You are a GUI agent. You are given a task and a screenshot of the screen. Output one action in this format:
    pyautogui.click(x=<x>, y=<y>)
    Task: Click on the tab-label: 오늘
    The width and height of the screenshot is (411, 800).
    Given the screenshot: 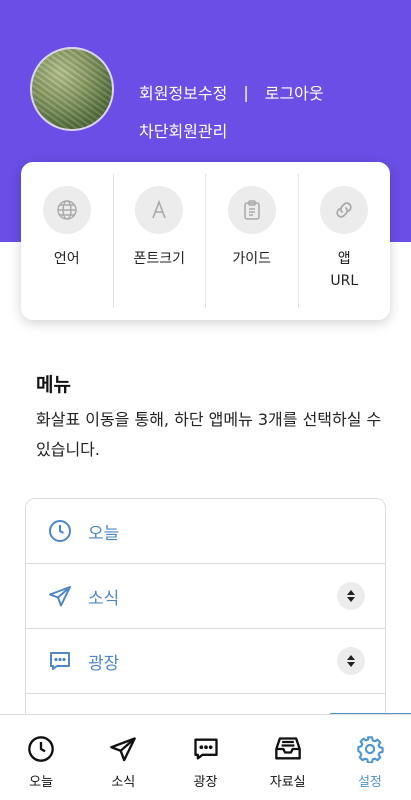 What is the action you would take?
    pyautogui.click(x=41, y=782)
    